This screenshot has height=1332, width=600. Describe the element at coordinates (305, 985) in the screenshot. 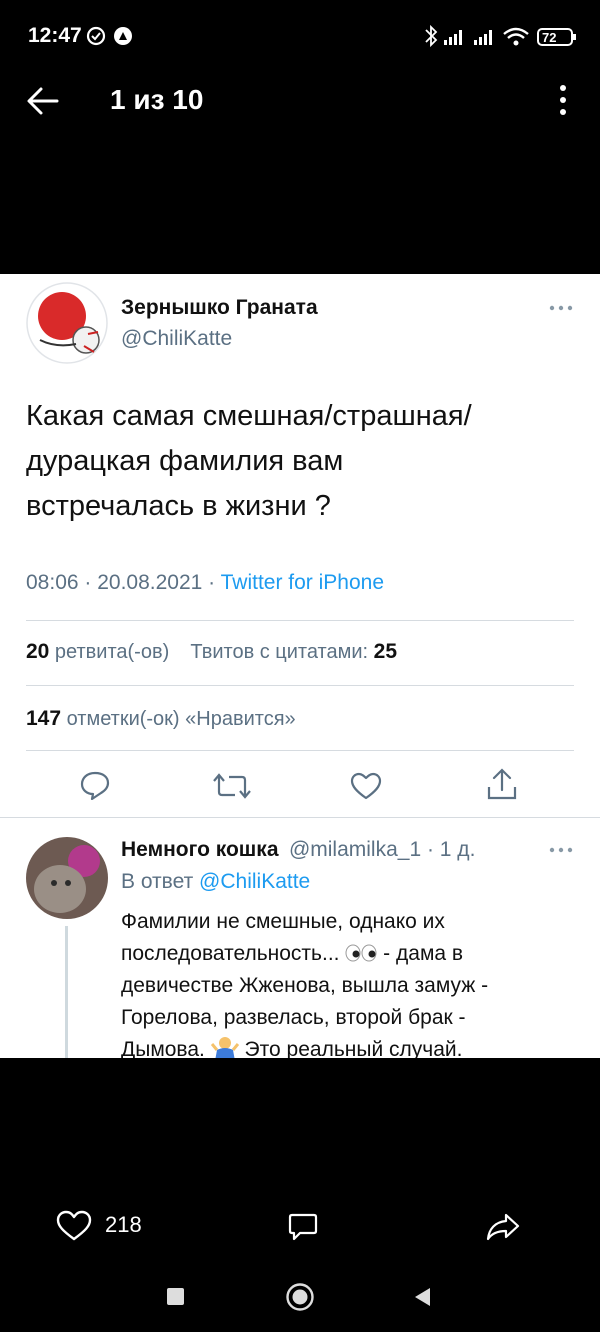

I see `reply-text-line: девичестве Жженова, вышла замуж -` at that location.